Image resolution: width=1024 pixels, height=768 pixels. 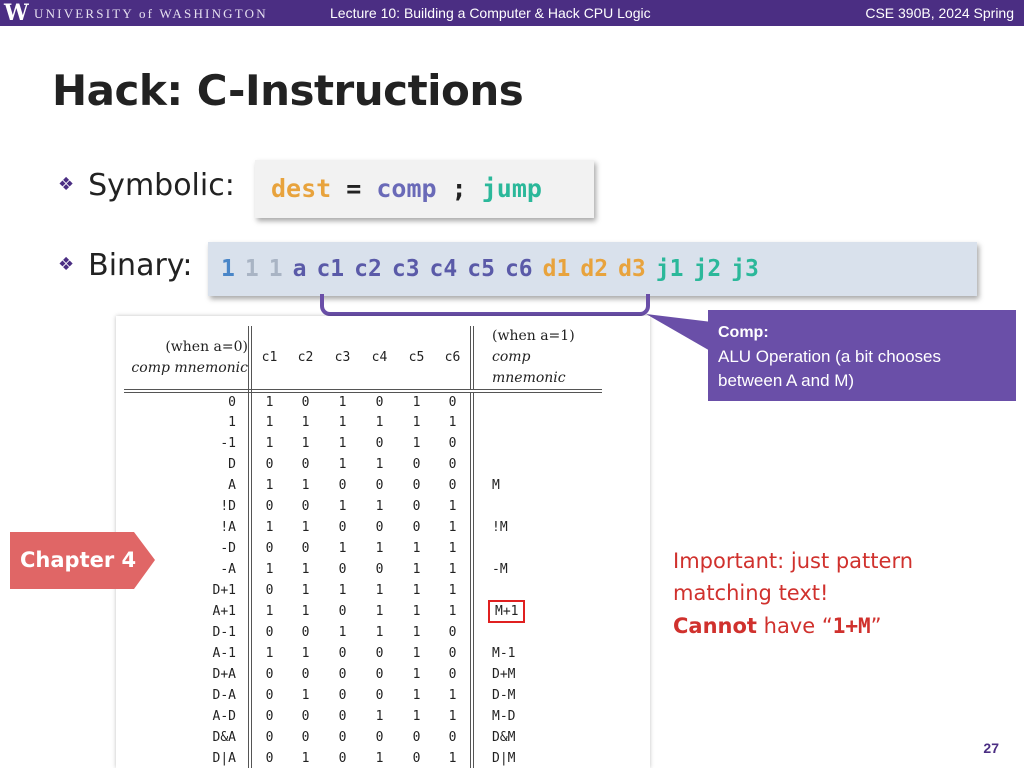 What do you see at coordinates (536, 569) in the screenshot?
I see `comp-mnemonic-a1: -M` at bounding box center [536, 569].